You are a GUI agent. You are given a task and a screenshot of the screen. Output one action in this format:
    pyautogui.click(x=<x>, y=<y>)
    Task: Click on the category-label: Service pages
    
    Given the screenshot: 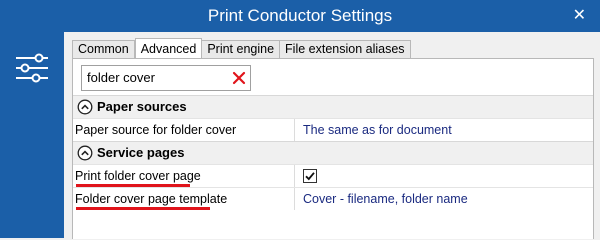 What is the action you would take?
    pyautogui.click(x=141, y=152)
    